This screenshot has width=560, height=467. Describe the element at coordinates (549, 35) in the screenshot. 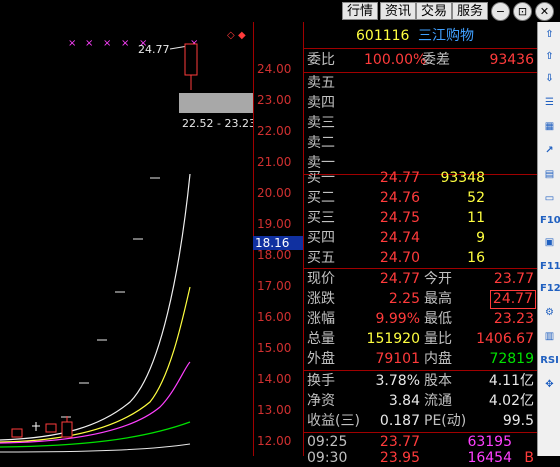

I see `up-arrow-icon: ⇧` at that location.